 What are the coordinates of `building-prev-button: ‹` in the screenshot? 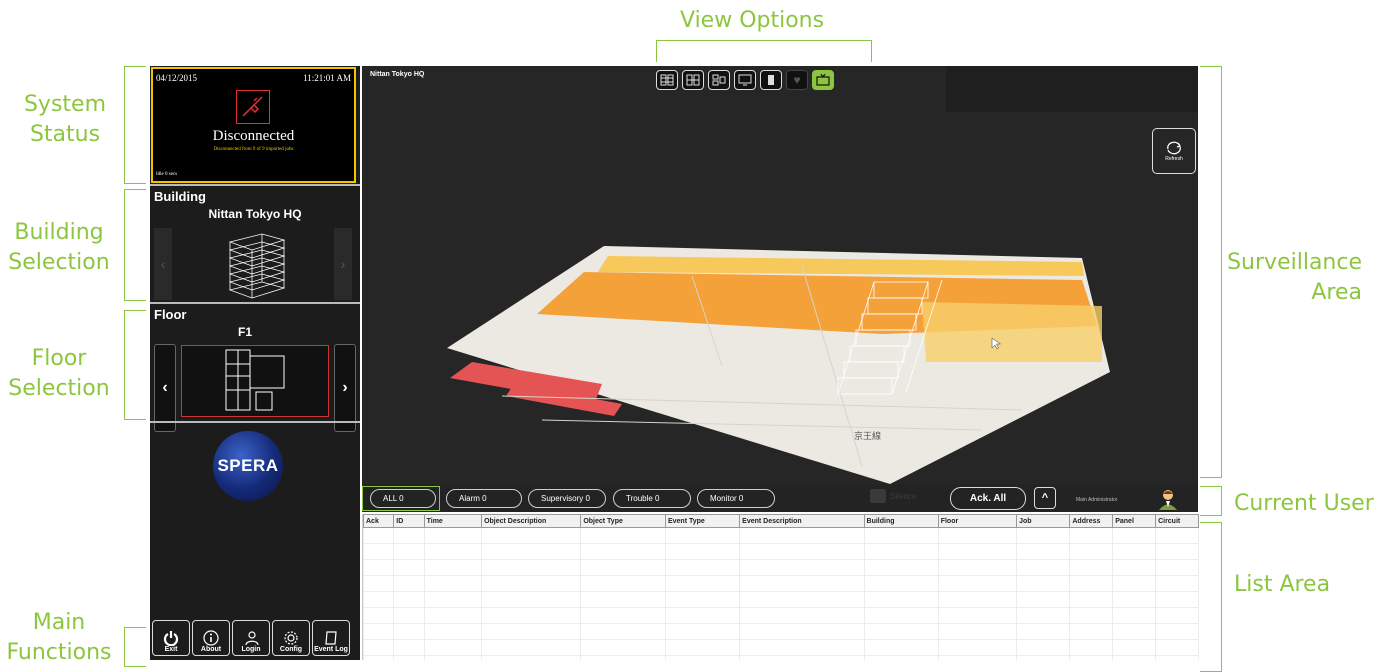 It's located at (163, 264).